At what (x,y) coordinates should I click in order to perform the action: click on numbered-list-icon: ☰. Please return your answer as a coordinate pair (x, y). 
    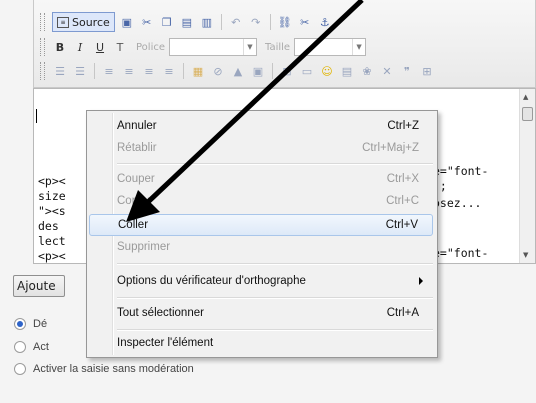
    Looking at the image, I should click on (60, 71).